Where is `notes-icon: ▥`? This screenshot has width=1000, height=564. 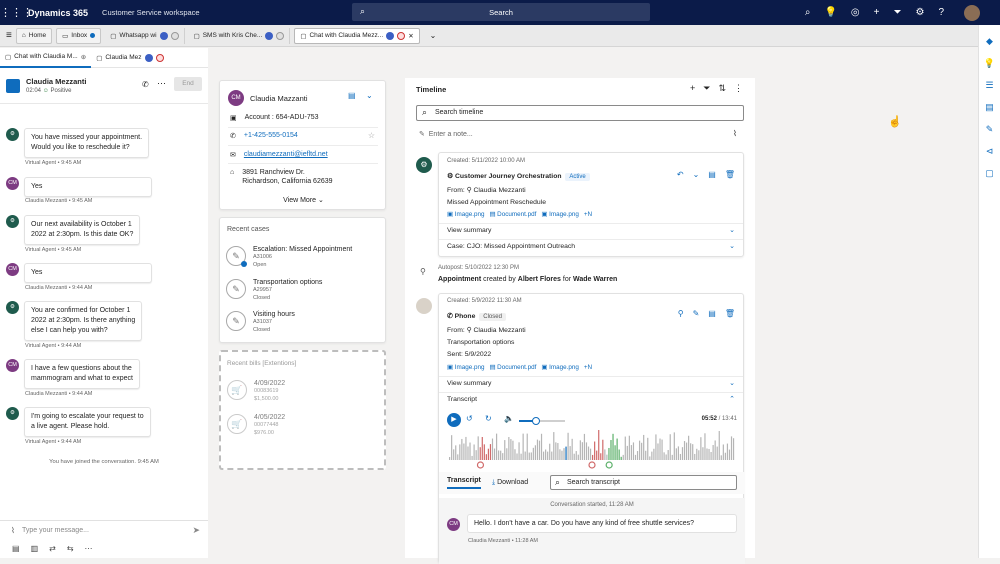
notes-icon: ▥ is located at coordinates (35, 548).